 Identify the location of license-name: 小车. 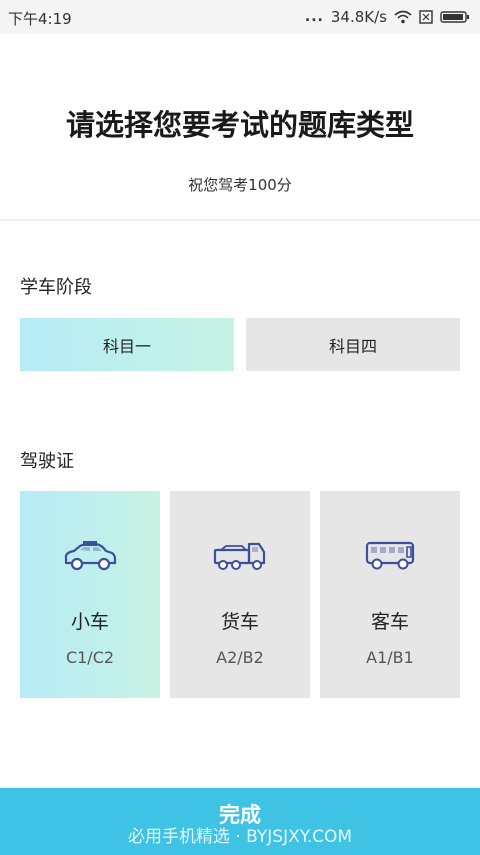
(89, 622).